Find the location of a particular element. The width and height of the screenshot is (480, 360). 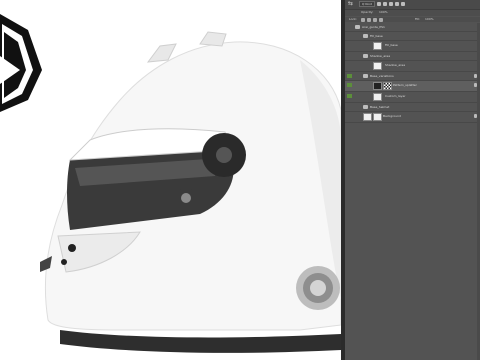

lock-fill-row: Lock: Fill: 100% is located at coordinates (412, 19).